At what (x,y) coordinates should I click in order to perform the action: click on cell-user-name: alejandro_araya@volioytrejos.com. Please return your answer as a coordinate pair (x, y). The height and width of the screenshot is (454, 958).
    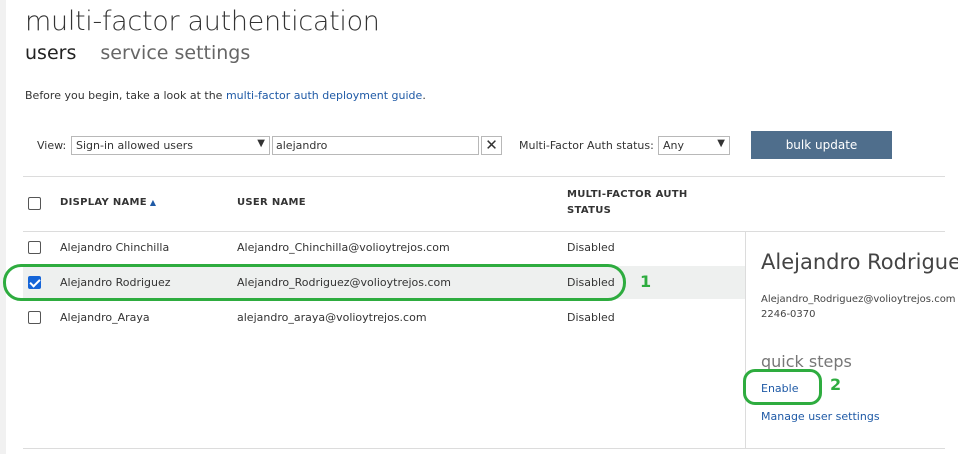
    Looking at the image, I should click on (332, 317).